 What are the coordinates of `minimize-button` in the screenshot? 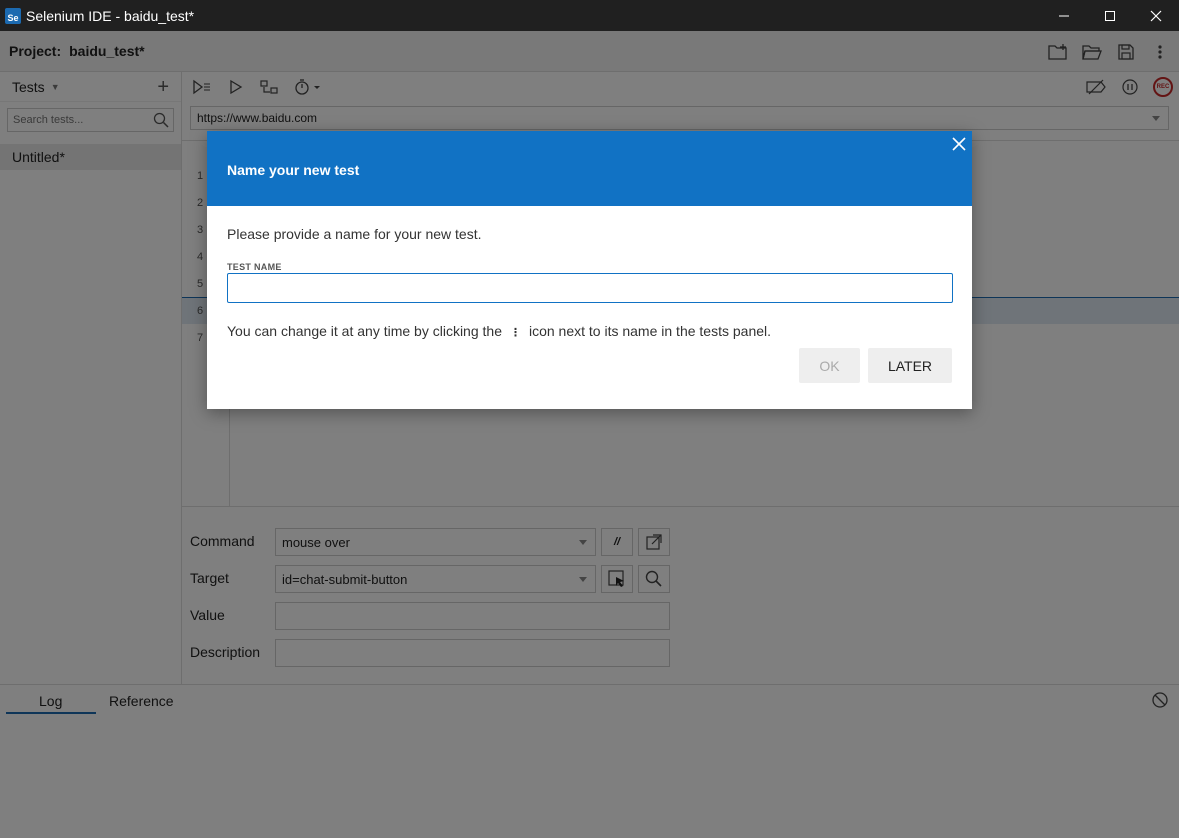 It's located at (1064, 15).